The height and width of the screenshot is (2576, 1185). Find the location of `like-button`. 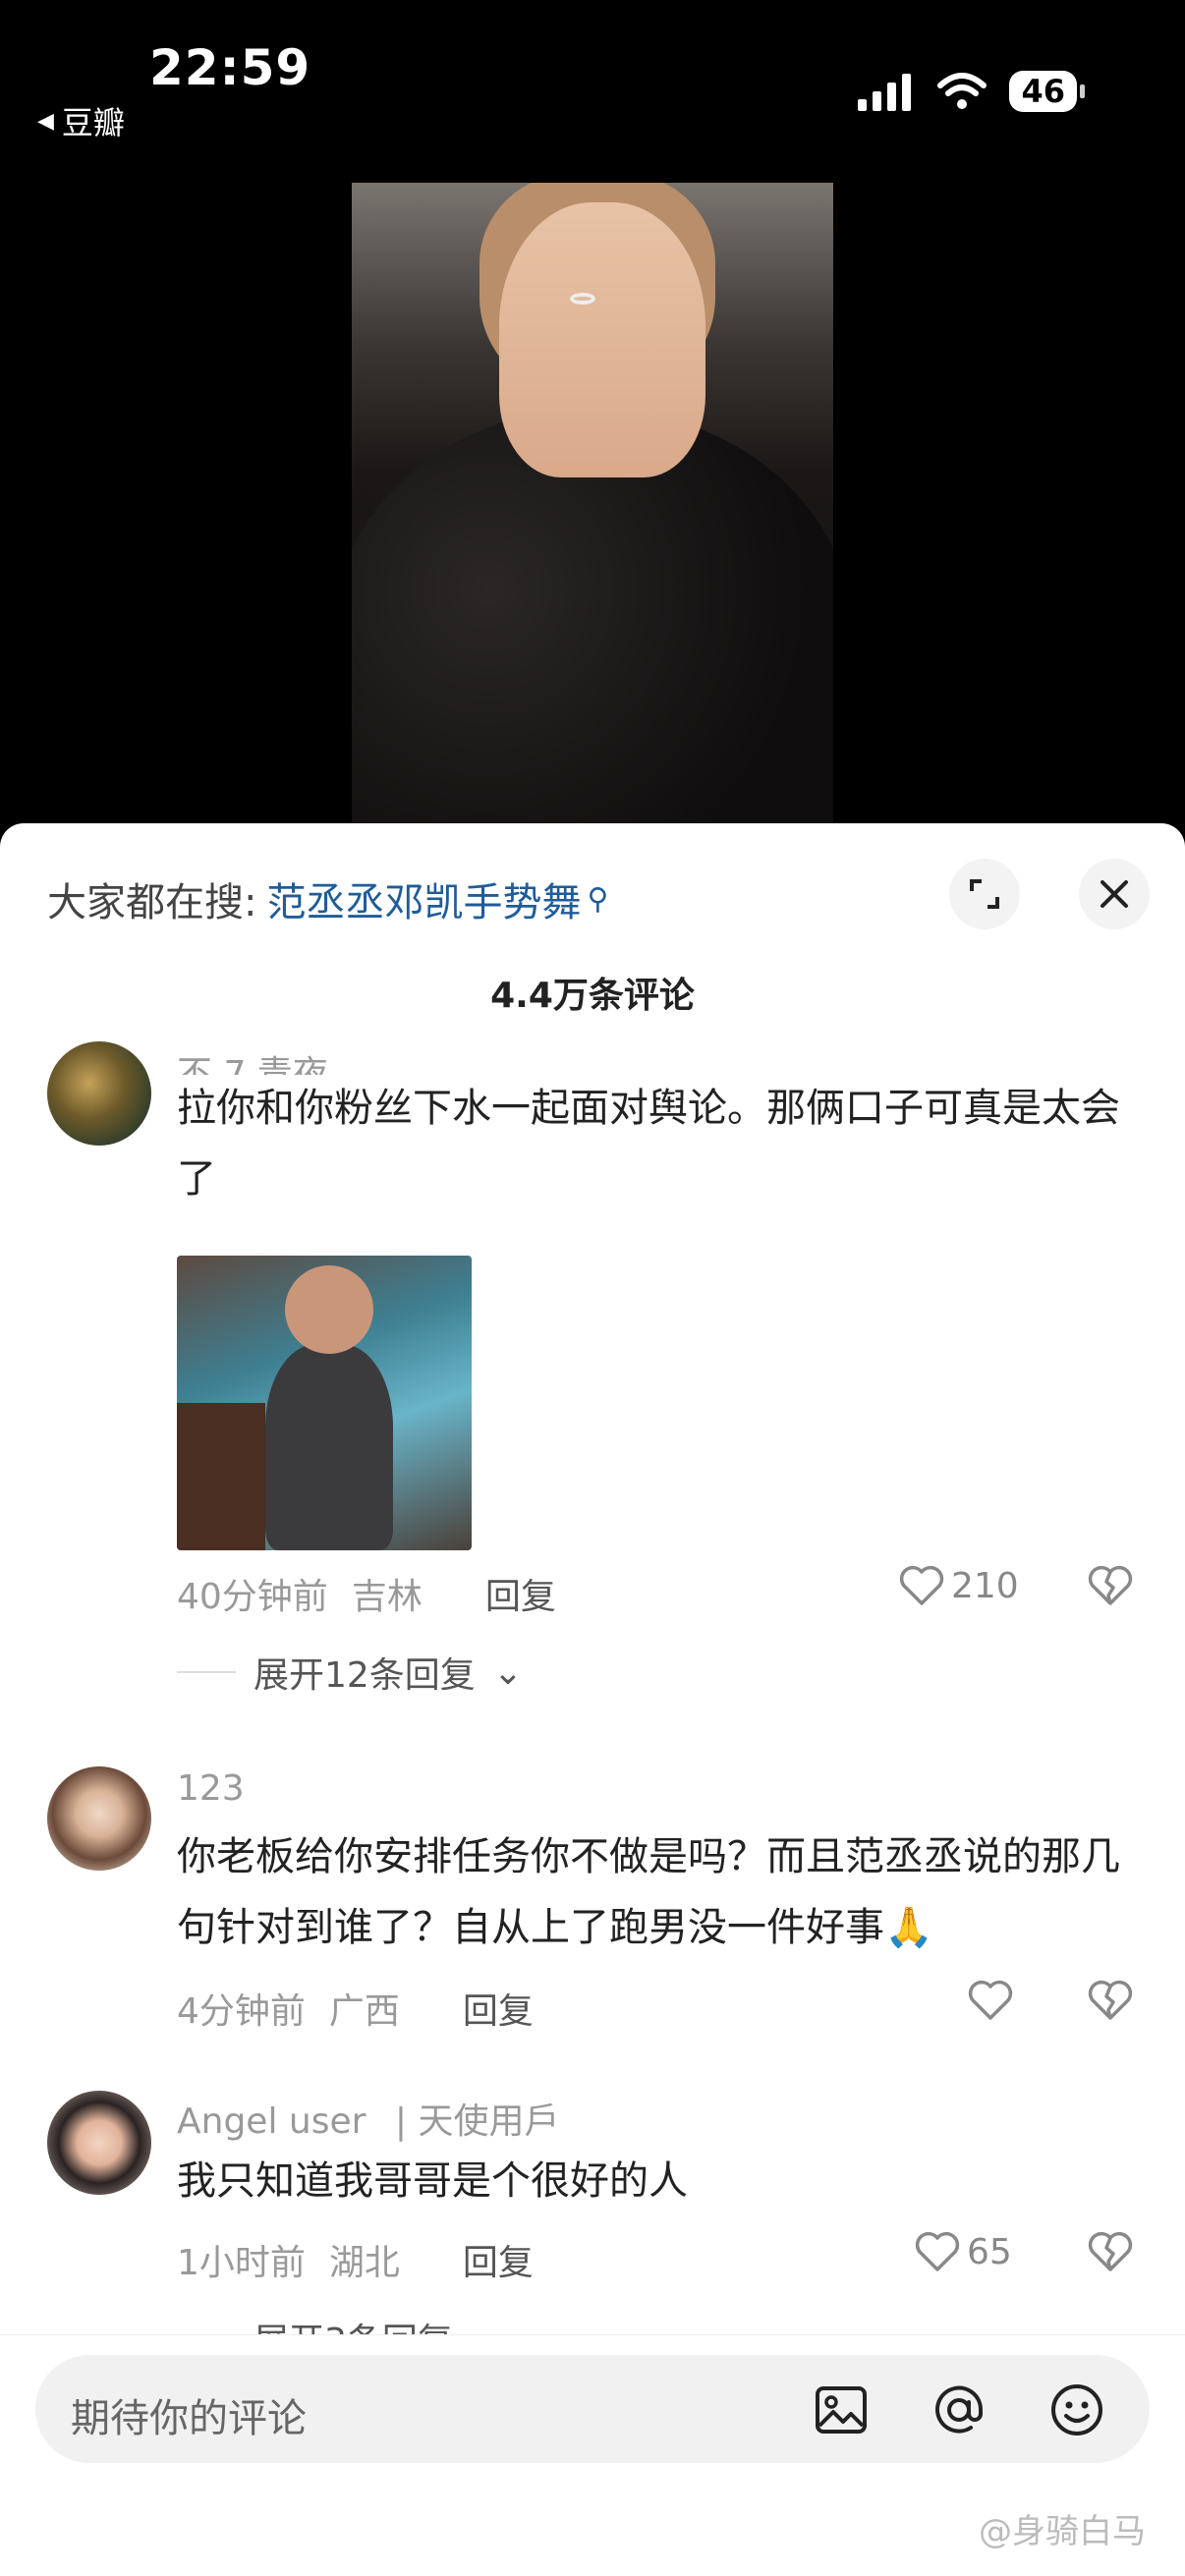

like-button is located at coordinates (991, 2000).